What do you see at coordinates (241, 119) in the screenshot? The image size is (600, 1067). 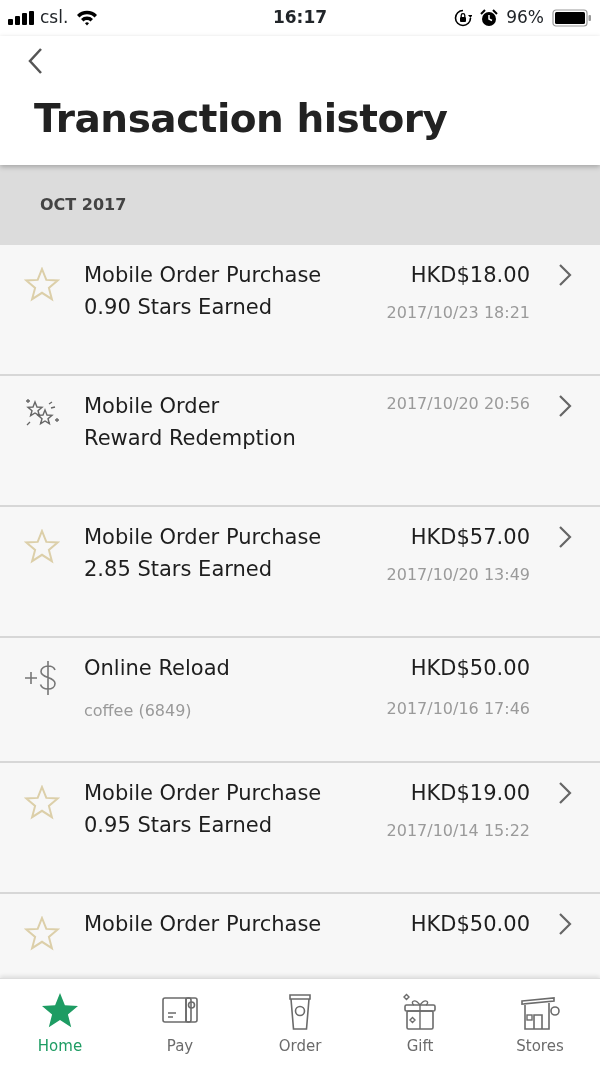 I see `page-title: Transaction history` at bounding box center [241, 119].